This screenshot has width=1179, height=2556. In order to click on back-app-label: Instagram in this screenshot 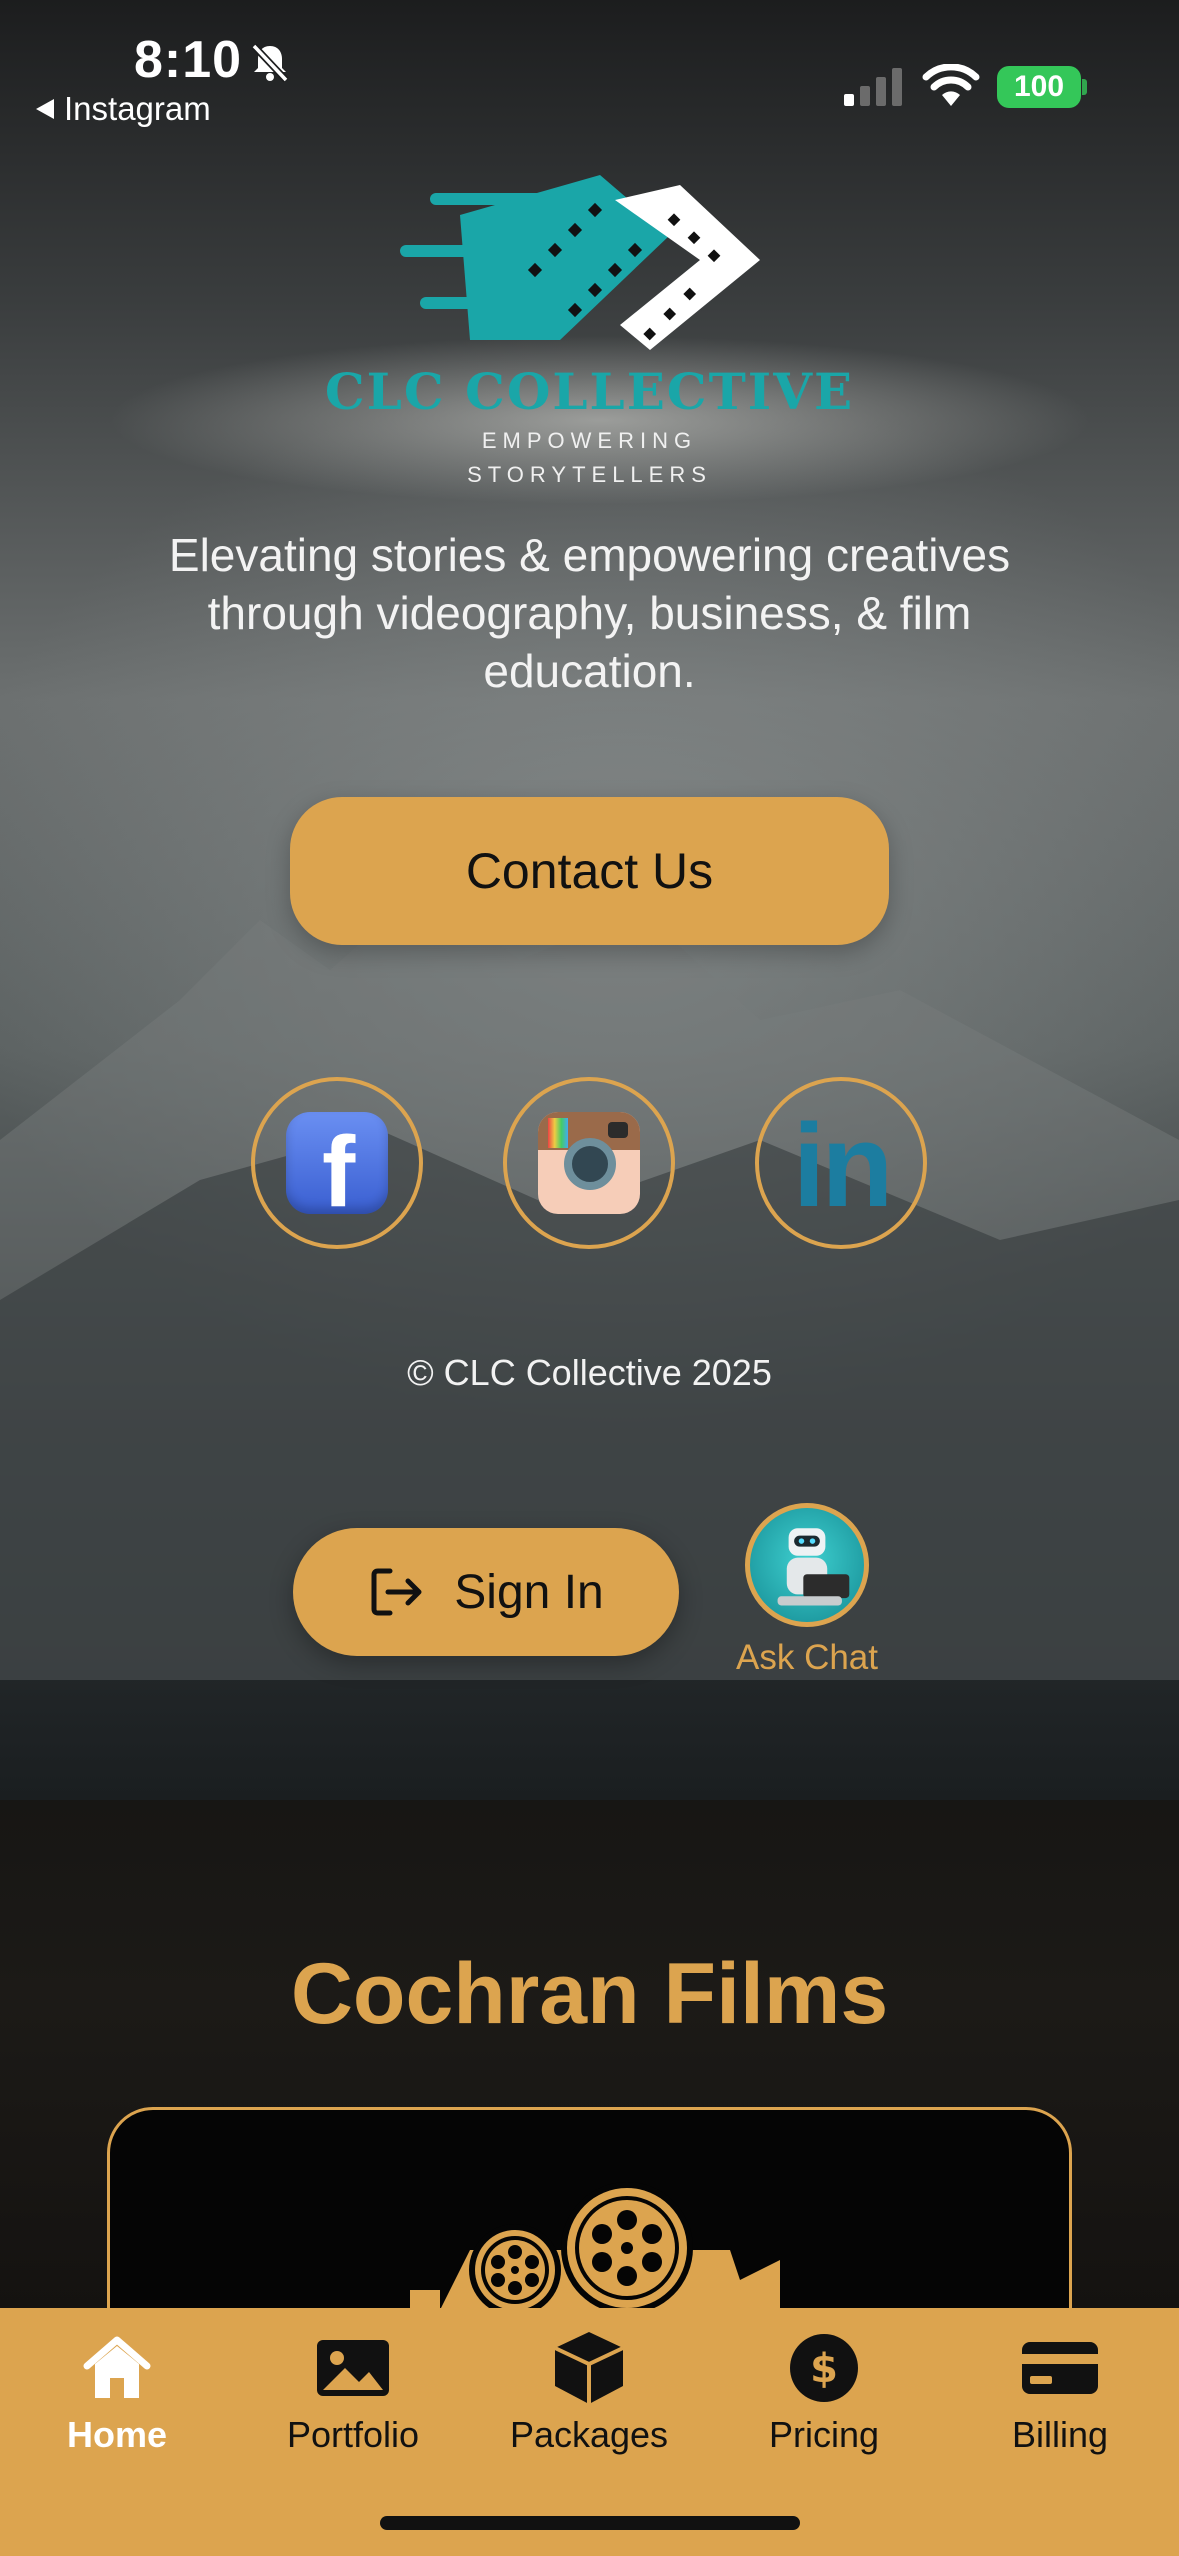, I will do `click(137, 108)`.